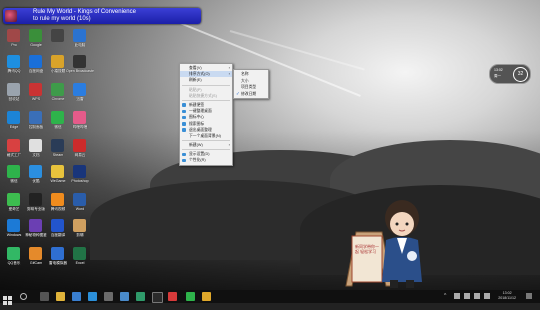 This screenshot has width=540, height=310. Describe the element at coordinates (36, 122) in the screenshot. I see `desktop-icon: 控制面板` at that location.